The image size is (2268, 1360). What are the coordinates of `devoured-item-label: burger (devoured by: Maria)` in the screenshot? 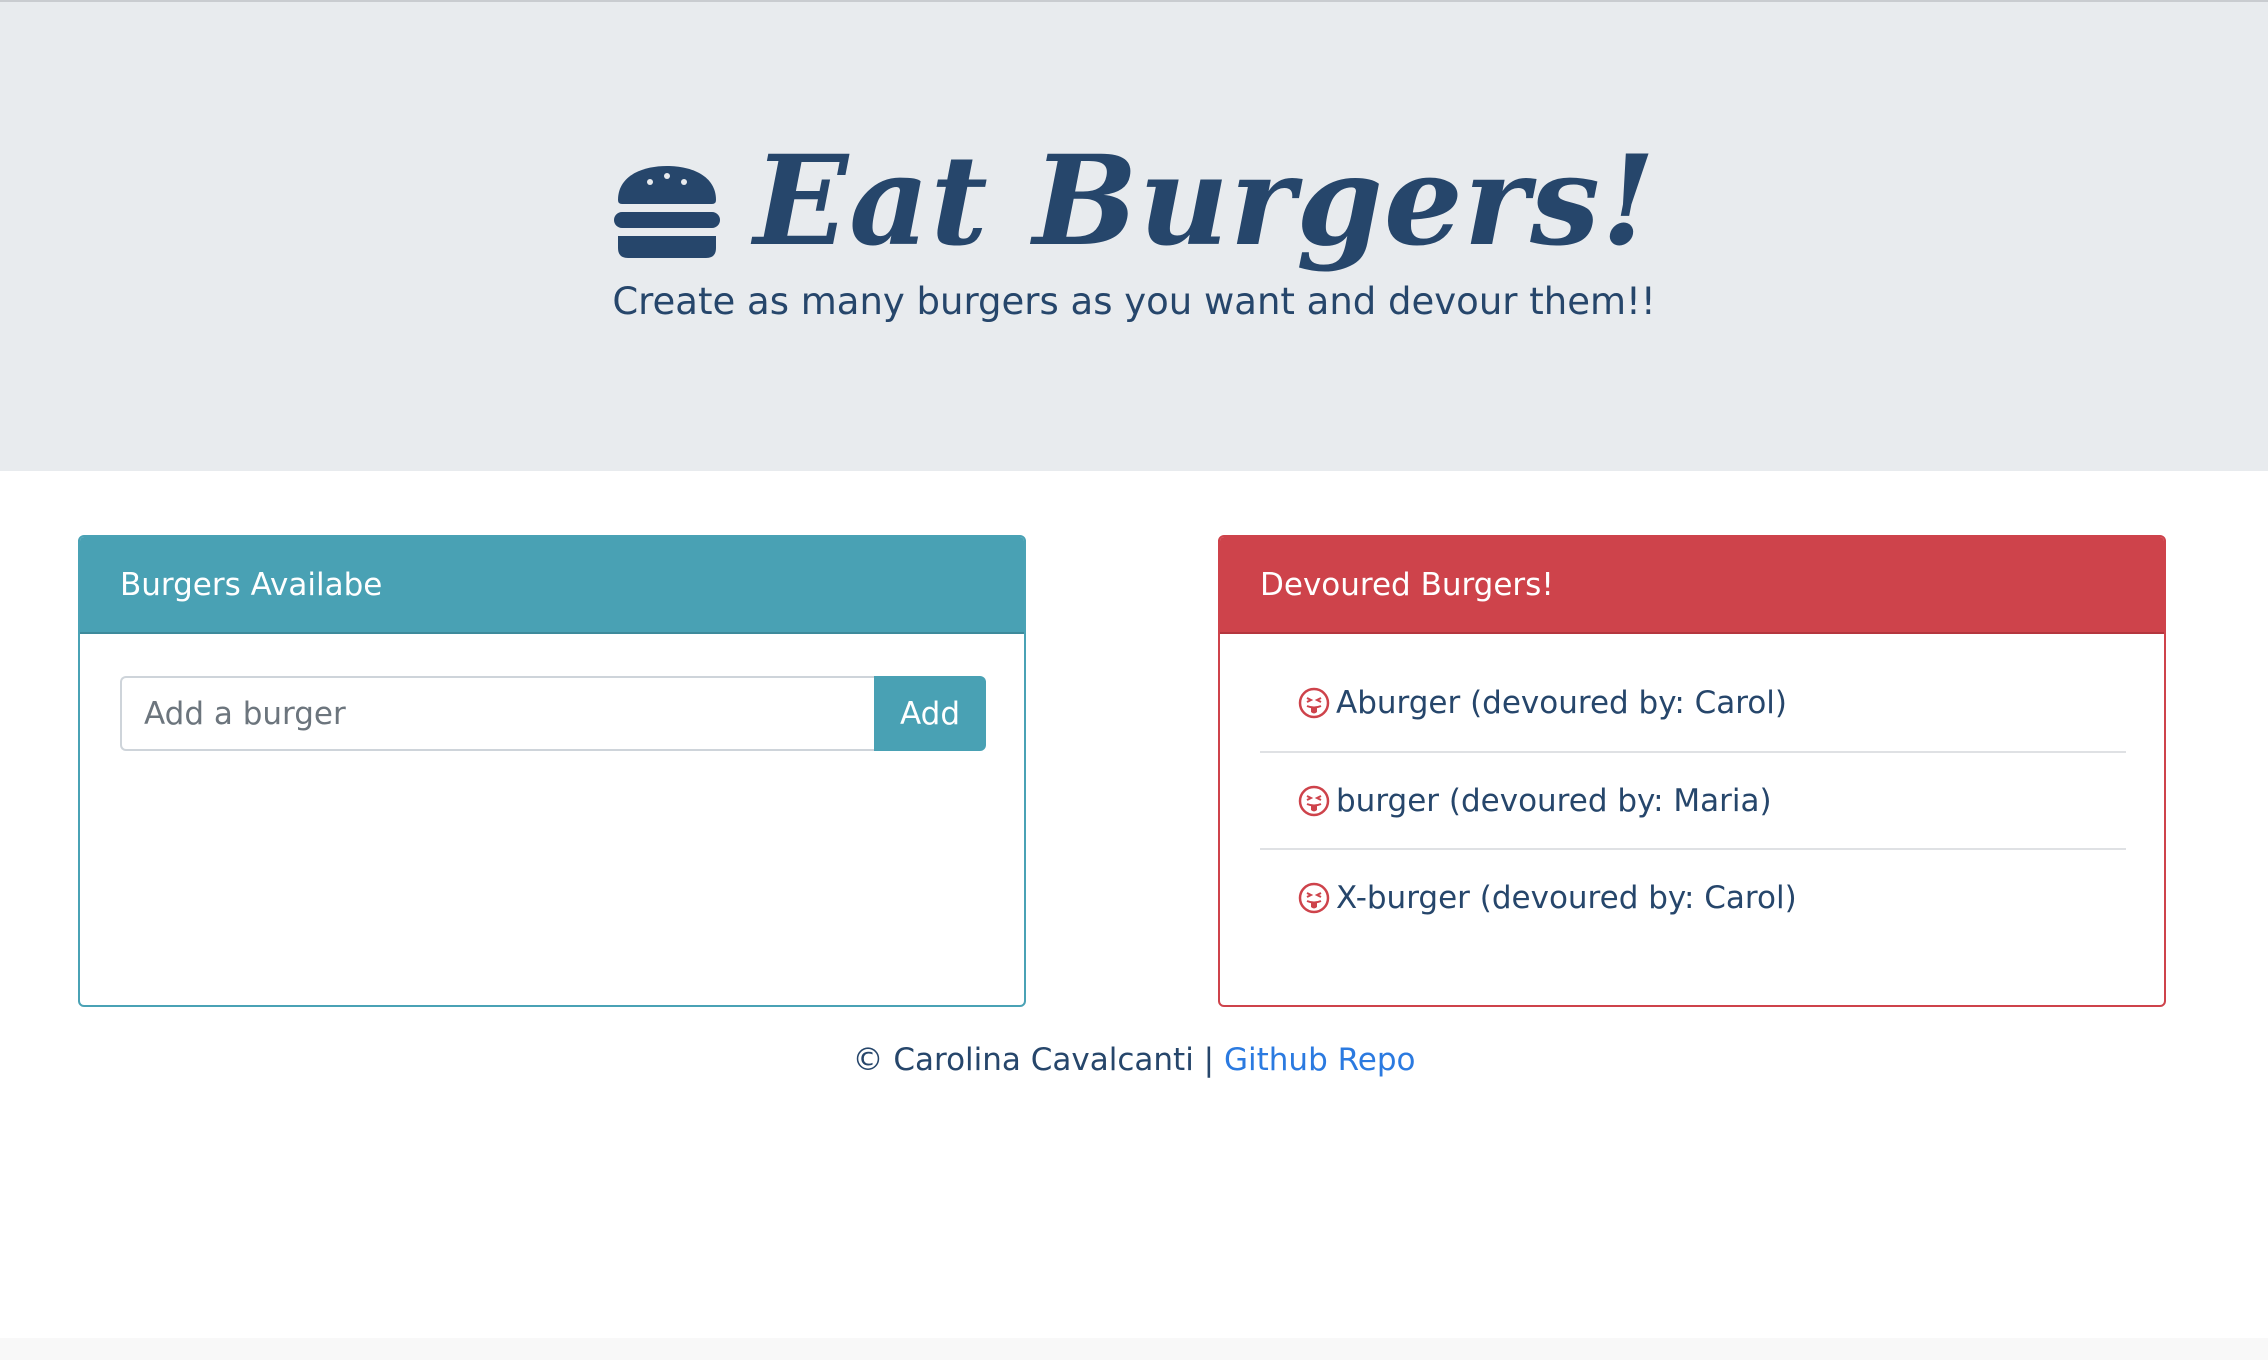 It's located at (1554, 800).